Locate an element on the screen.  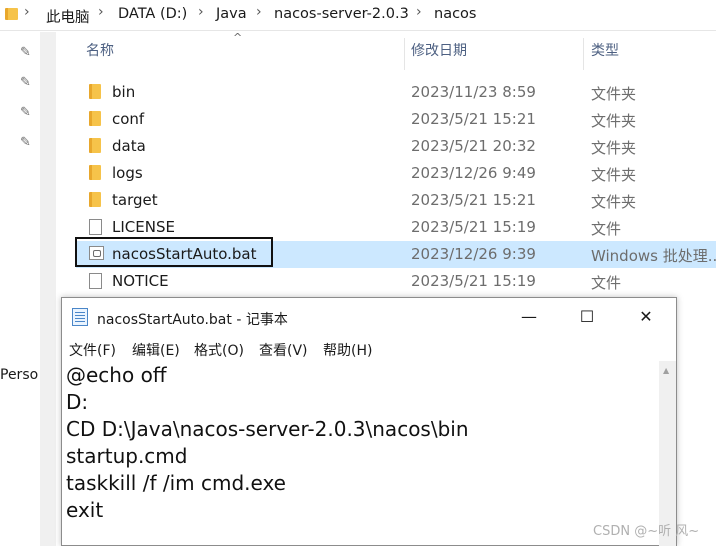
text-line: D: is located at coordinates (77, 402).